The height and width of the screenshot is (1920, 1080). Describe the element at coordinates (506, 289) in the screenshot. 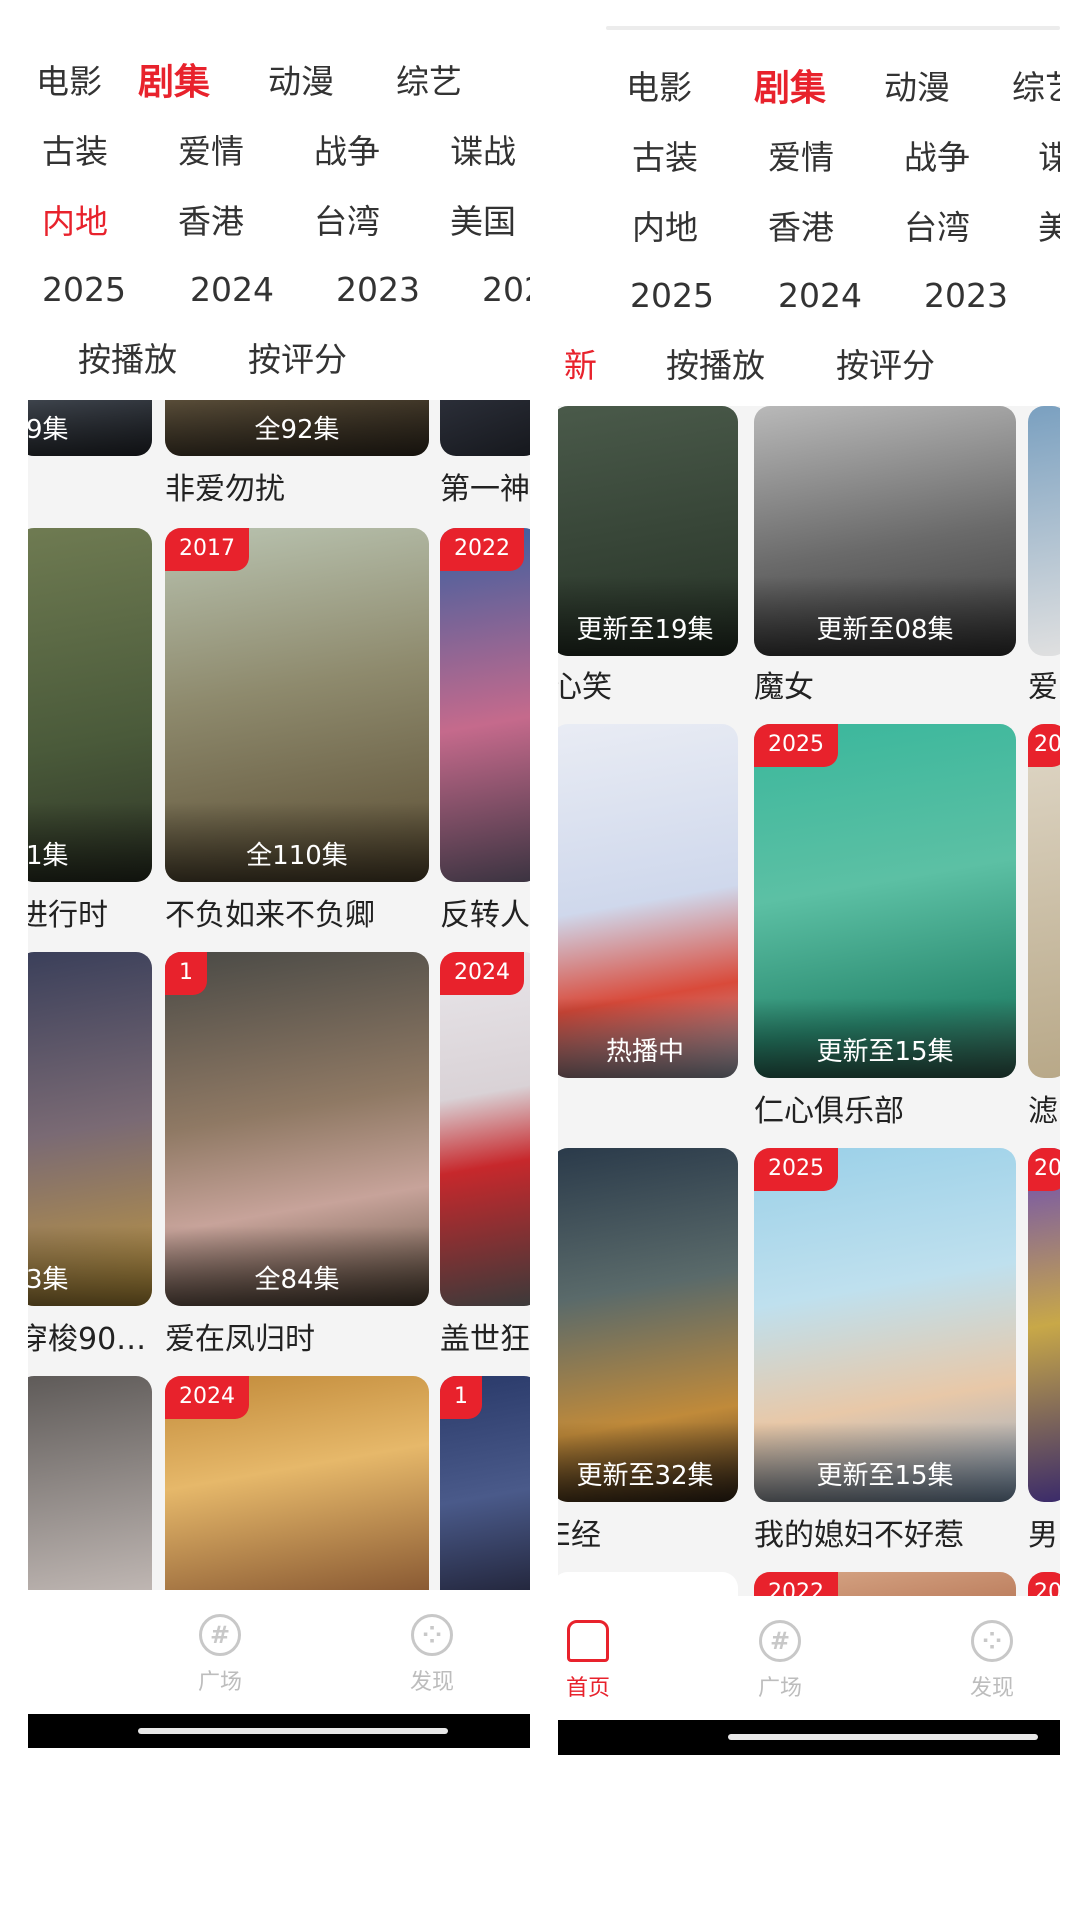

I see `year-2022: 202` at that location.